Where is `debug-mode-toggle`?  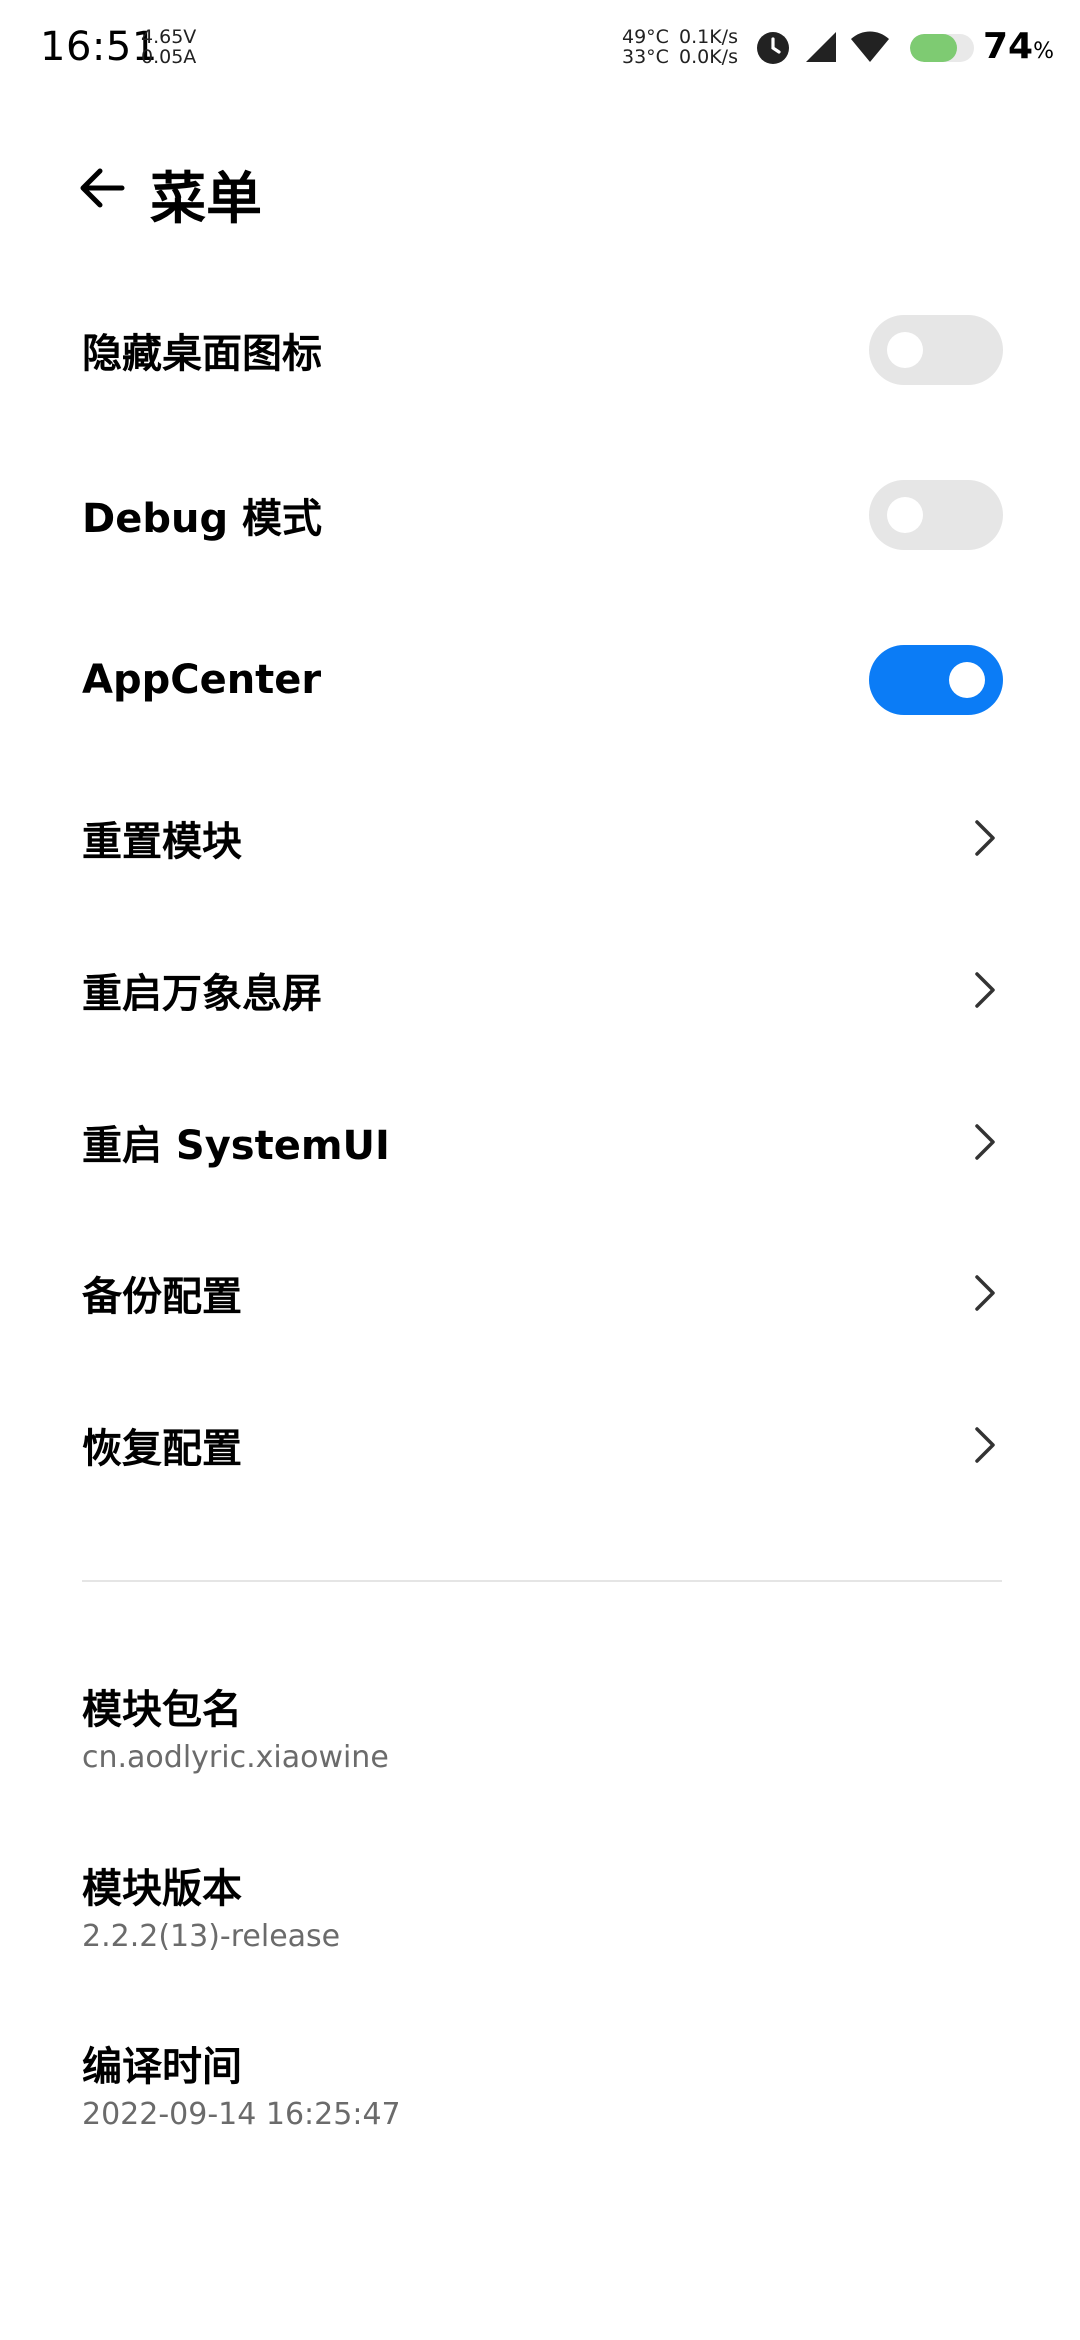
debug-mode-toggle is located at coordinates (936, 515).